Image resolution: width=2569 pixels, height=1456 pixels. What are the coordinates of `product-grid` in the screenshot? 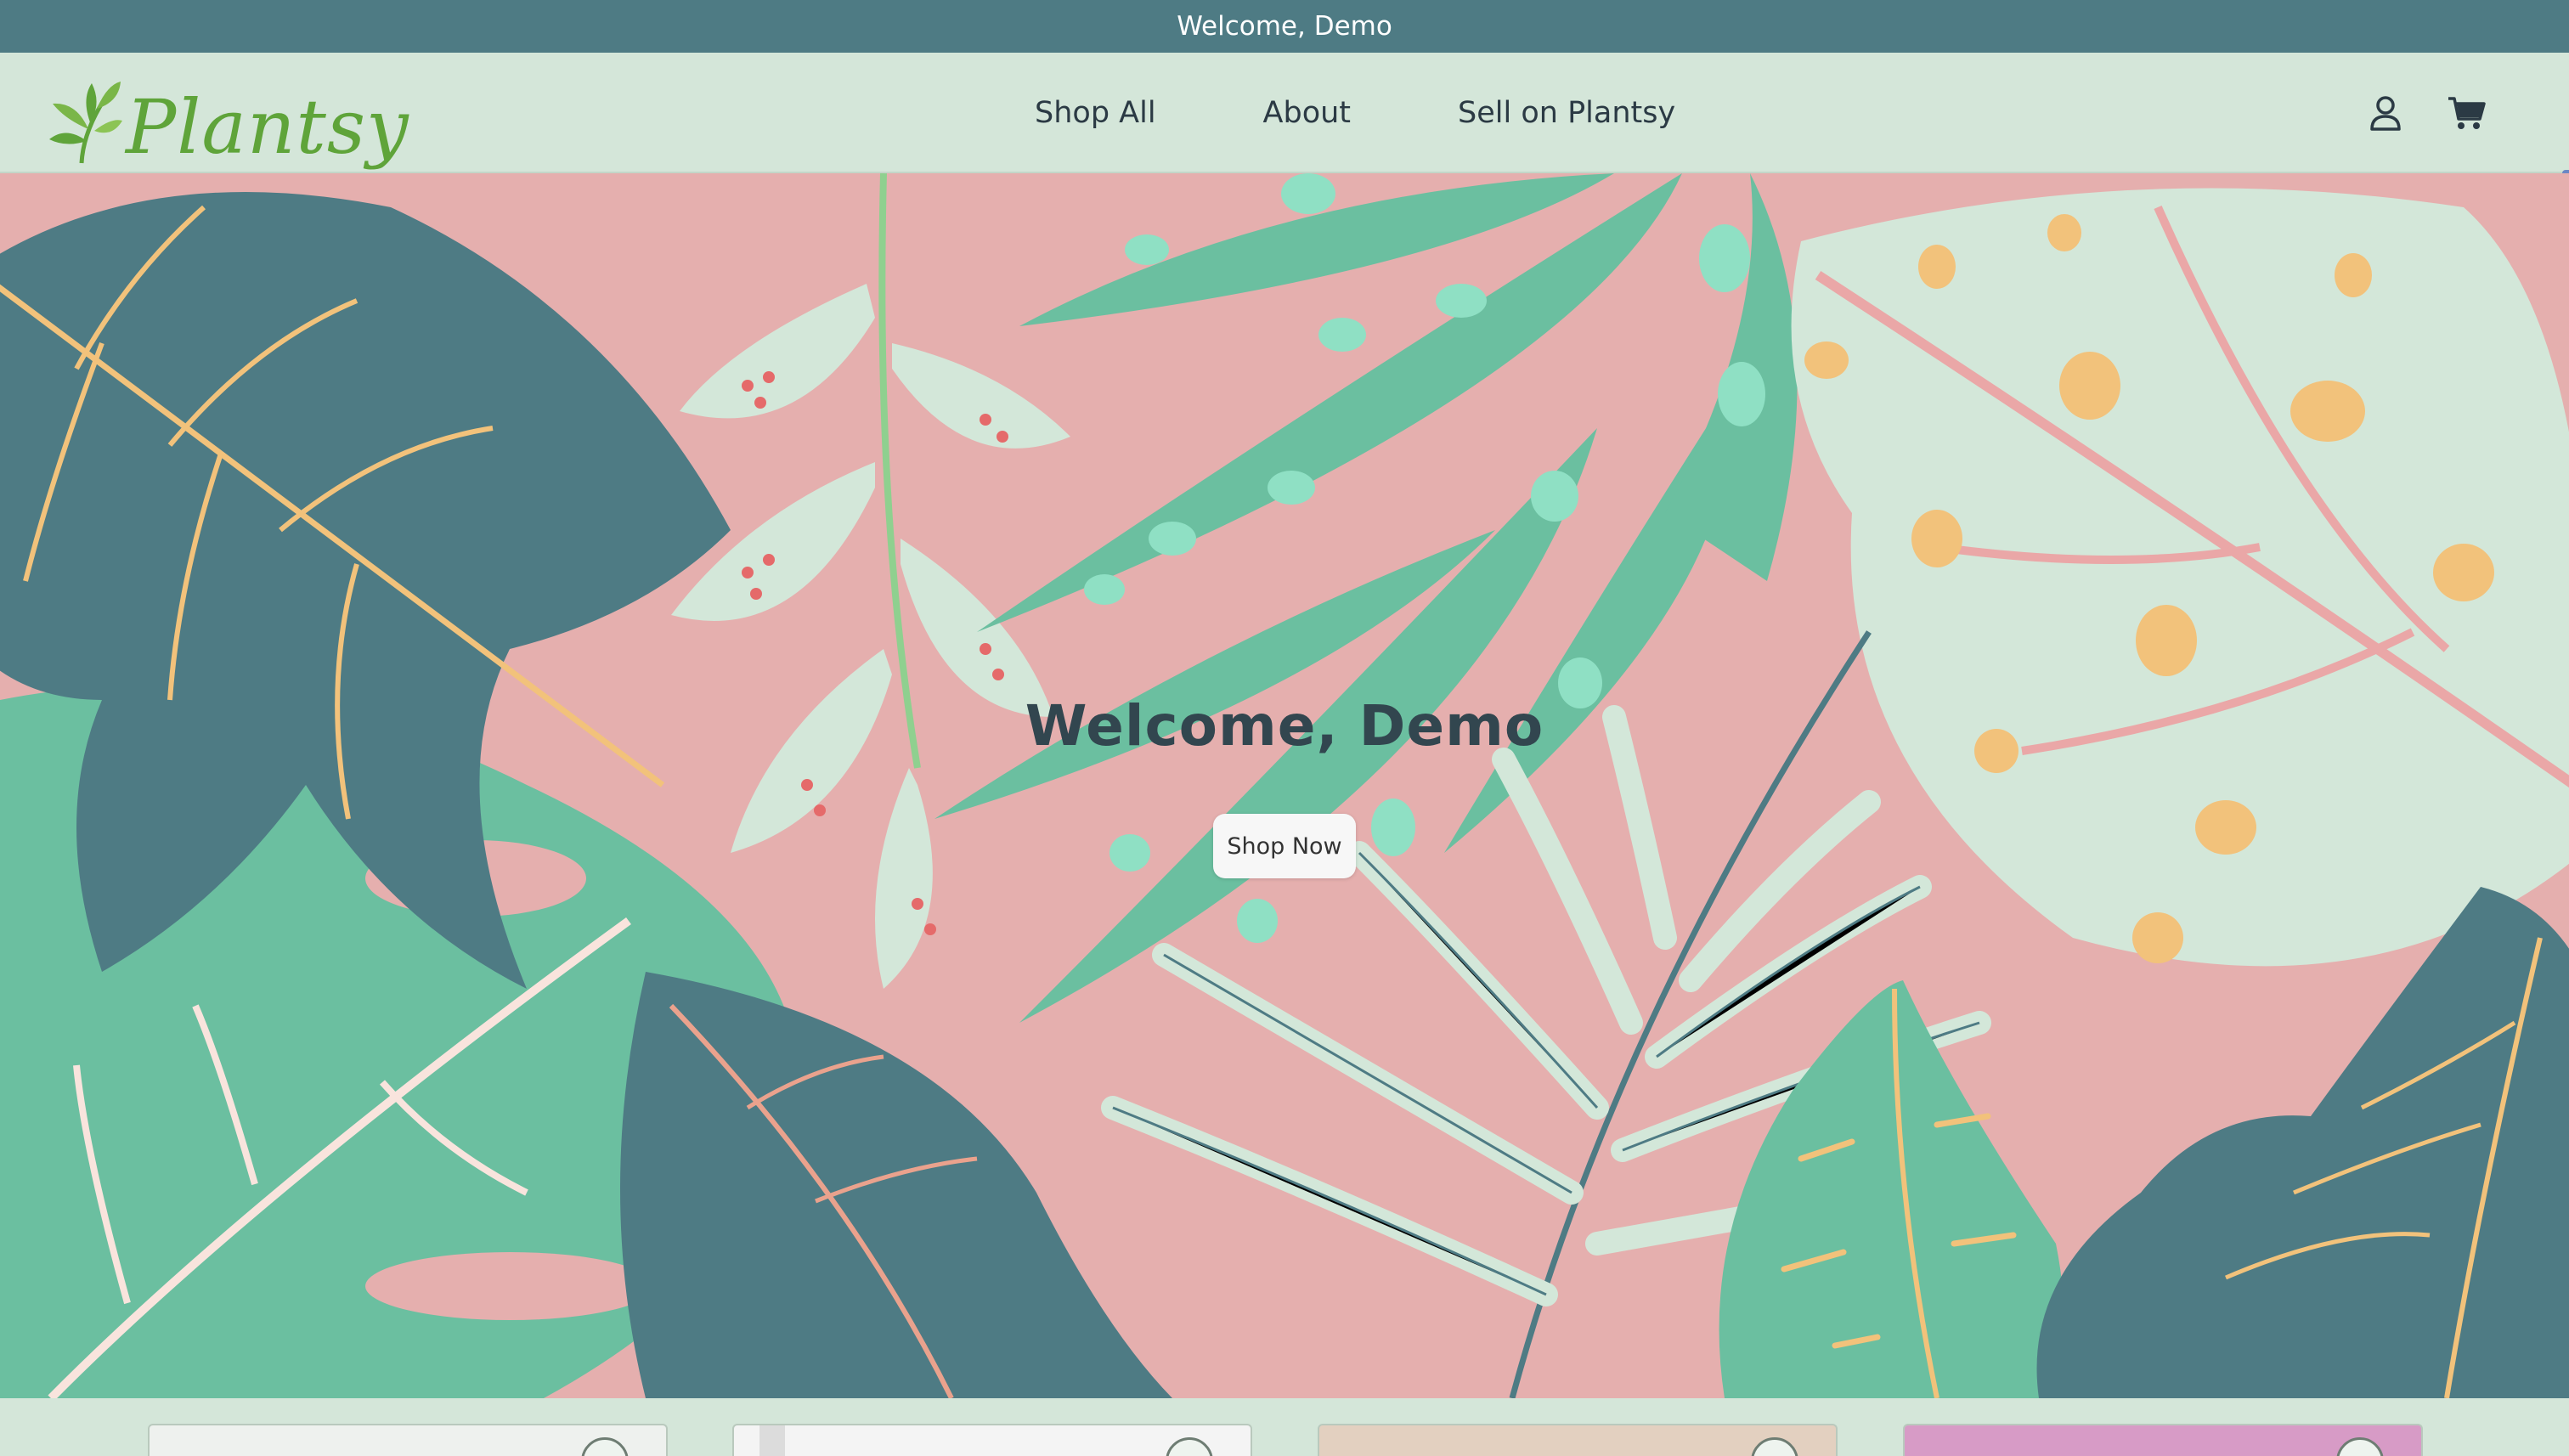 It's located at (1284, 1427).